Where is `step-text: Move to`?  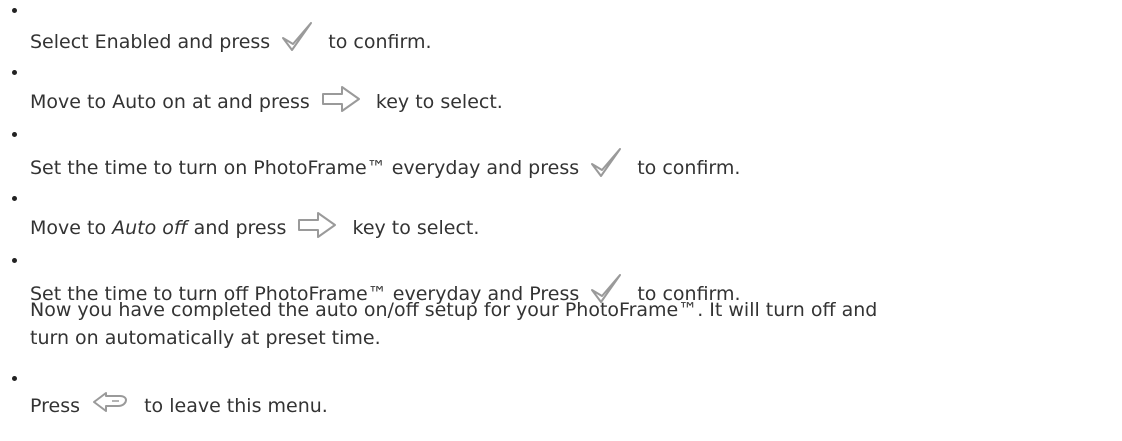
step-text: Move to is located at coordinates (68, 228).